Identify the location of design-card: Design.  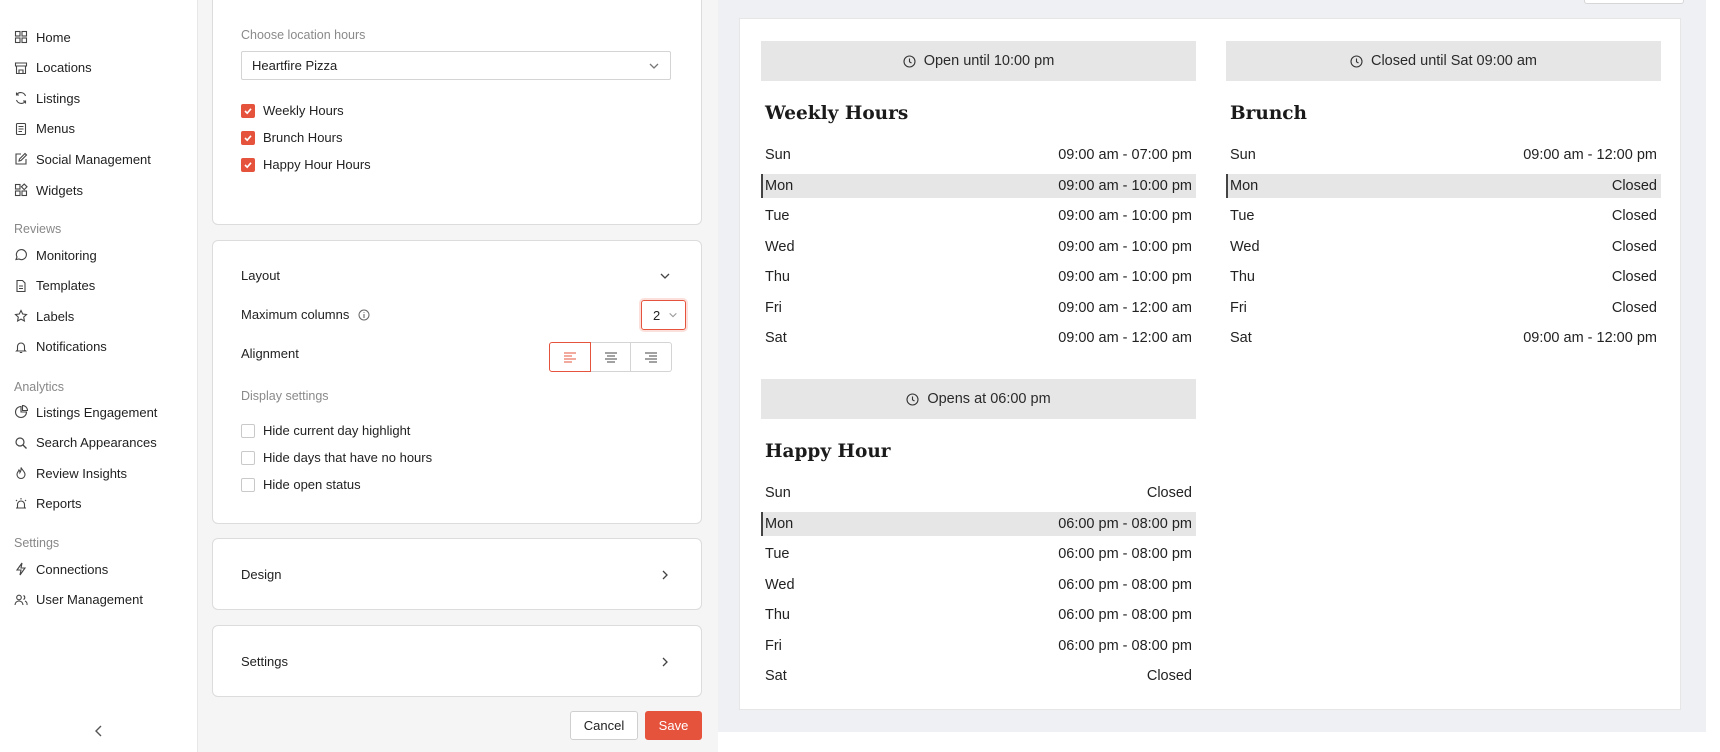
(457, 574).